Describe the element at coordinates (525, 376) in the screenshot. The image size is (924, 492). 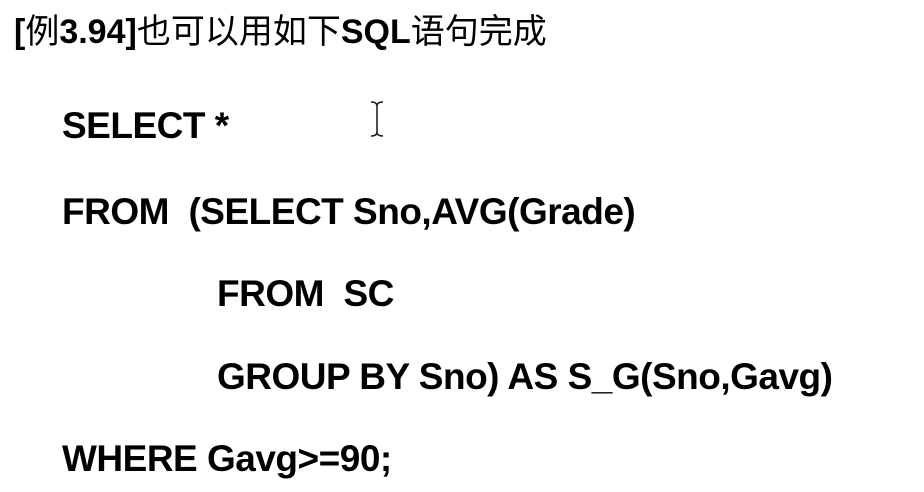
I see `code-line-group-by: GROUP BY Sno) AS S_G(Sno,Gavg)` at that location.